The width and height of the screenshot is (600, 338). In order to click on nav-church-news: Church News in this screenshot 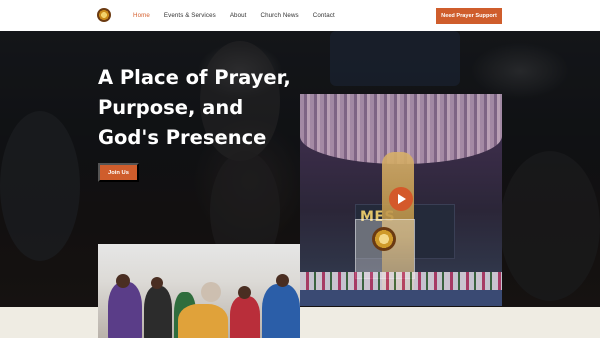, I will do `click(280, 15)`.